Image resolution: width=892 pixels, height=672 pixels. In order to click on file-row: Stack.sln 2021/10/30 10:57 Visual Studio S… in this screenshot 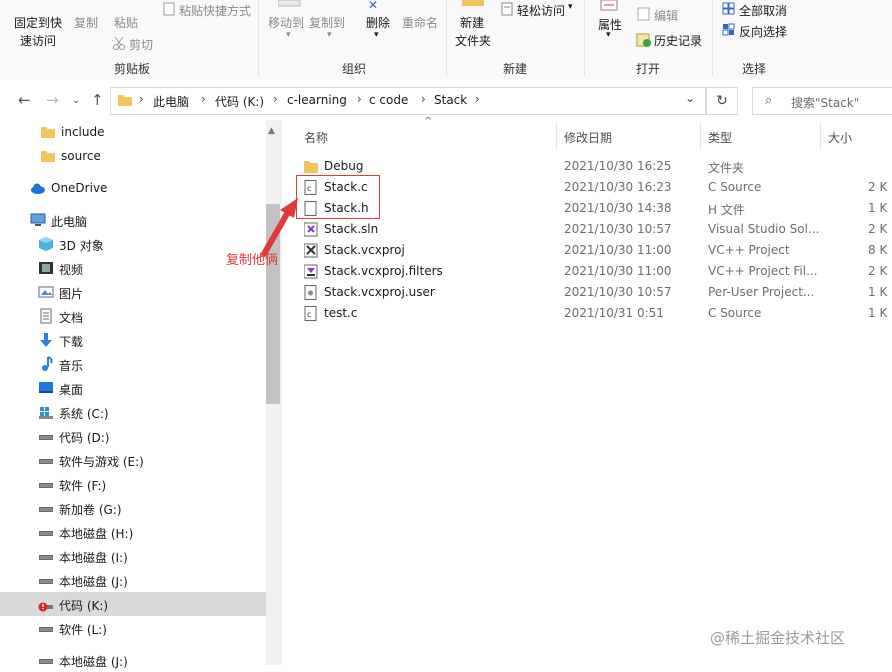, I will do `click(594, 229)`.